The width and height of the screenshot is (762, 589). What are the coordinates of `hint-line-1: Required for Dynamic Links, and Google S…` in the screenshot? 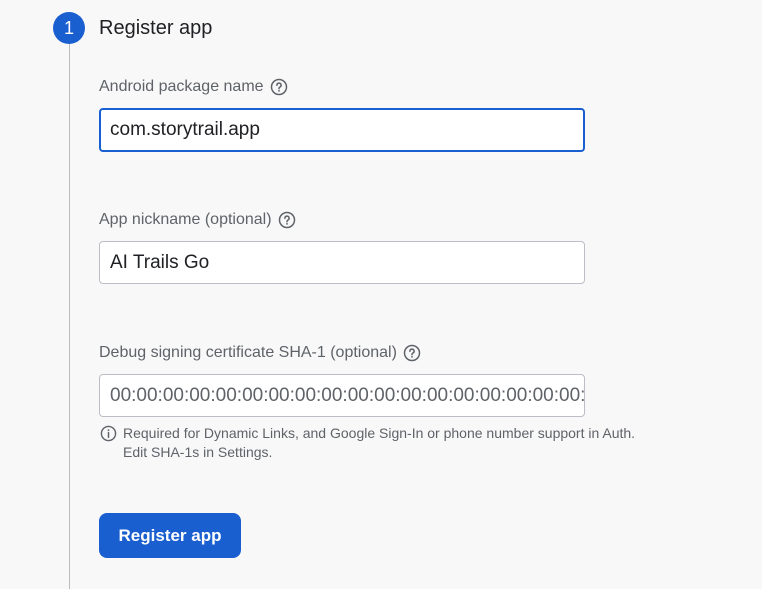 It's located at (379, 433).